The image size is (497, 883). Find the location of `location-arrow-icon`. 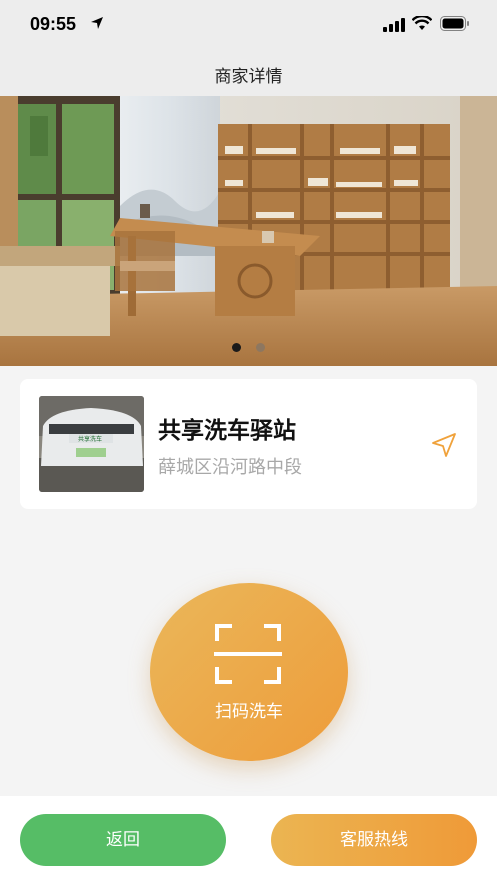

location-arrow-icon is located at coordinates (97, 23).